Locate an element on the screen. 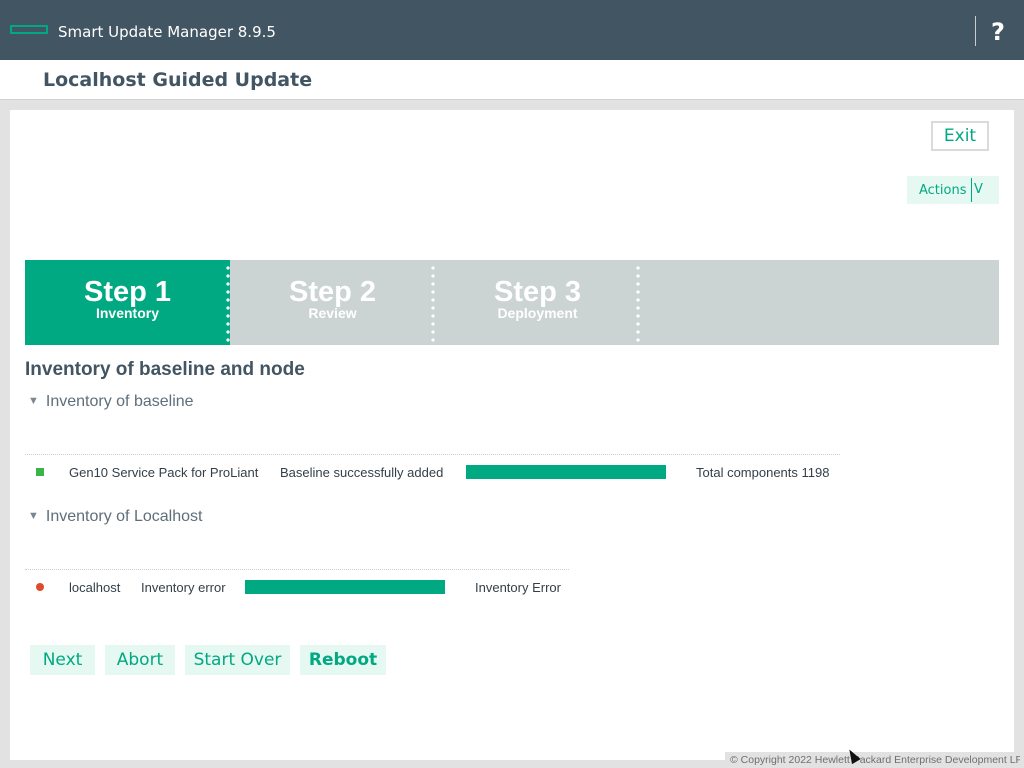  node-progress-bar is located at coordinates (345, 587).